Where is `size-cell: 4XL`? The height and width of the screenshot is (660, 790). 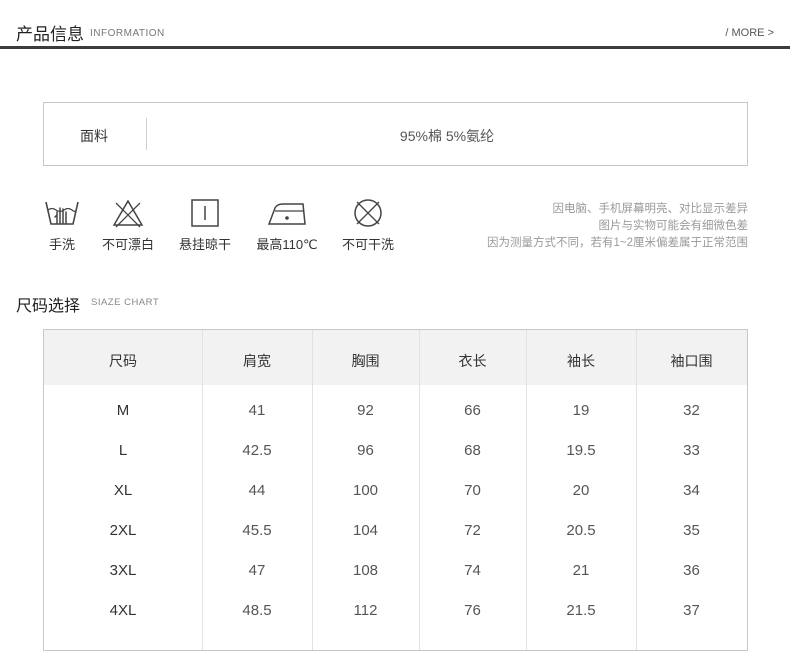 size-cell: 4XL is located at coordinates (123, 610).